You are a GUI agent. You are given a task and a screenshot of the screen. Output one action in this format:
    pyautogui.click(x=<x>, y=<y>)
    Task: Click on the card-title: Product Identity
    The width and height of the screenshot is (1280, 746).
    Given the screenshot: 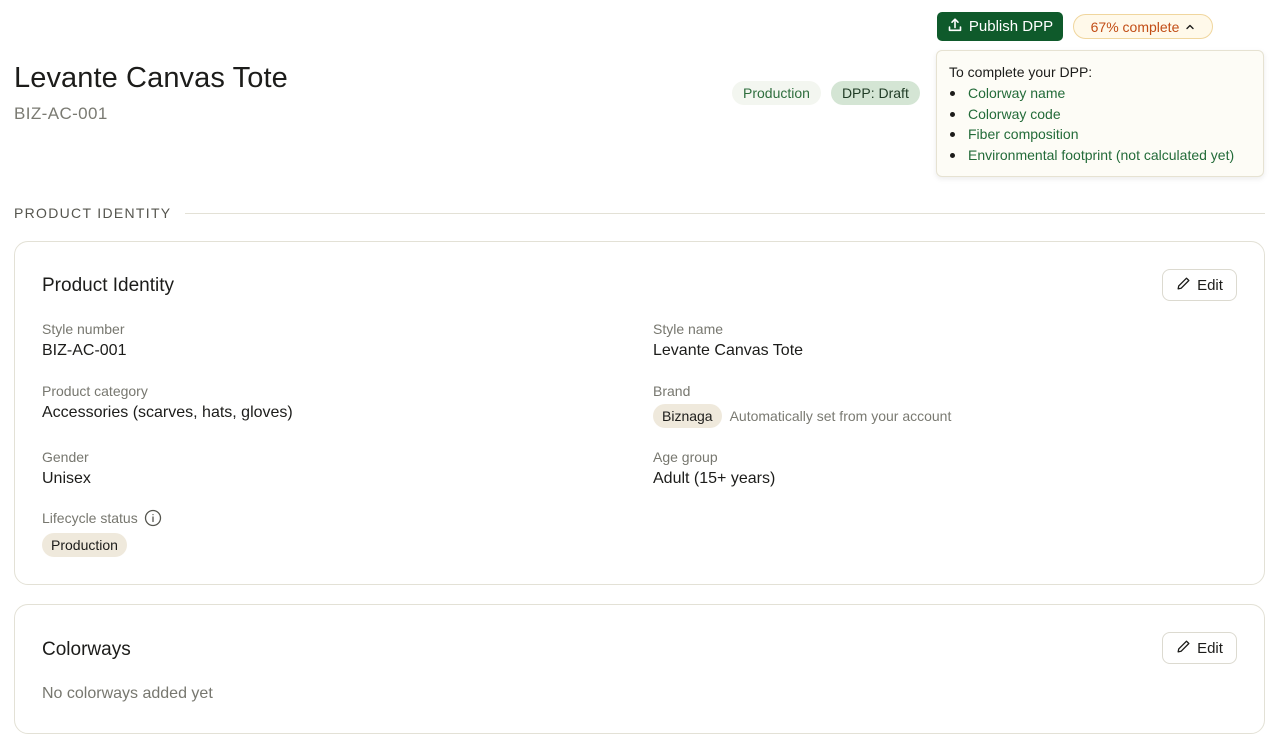 What is the action you would take?
    pyautogui.click(x=108, y=285)
    